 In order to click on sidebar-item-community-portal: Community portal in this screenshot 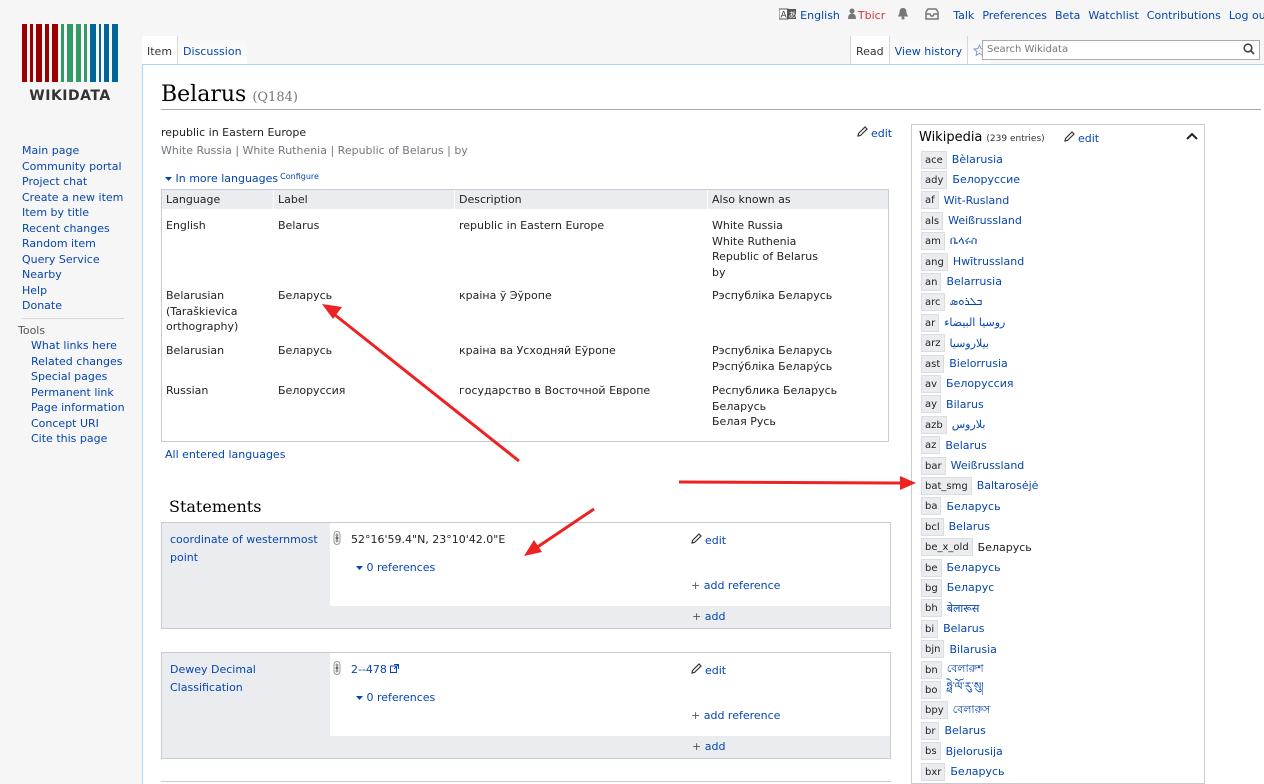, I will do `click(74, 167)`.